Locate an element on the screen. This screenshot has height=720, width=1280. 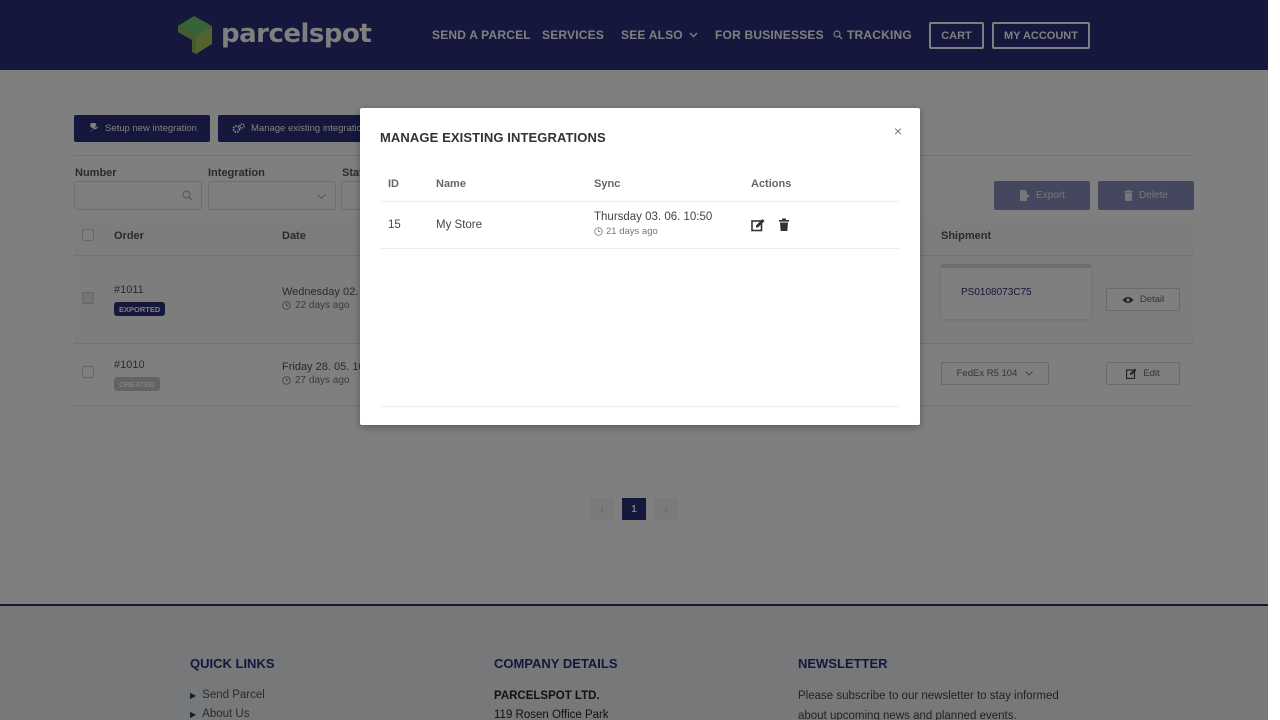
edit-icon is located at coordinates (758, 225).